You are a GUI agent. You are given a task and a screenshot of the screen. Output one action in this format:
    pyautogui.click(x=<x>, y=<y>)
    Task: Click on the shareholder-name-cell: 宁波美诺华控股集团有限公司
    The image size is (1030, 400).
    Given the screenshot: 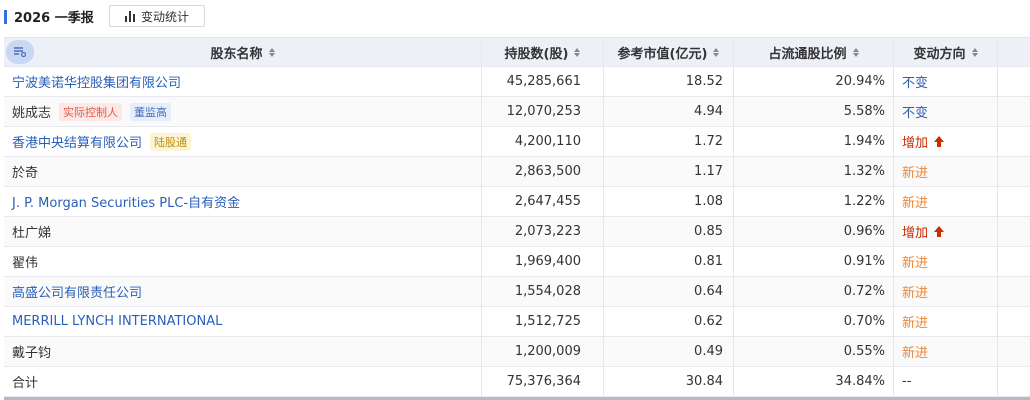 What is the action you would take?
    pyautogui.click(x=243, y=81)
    